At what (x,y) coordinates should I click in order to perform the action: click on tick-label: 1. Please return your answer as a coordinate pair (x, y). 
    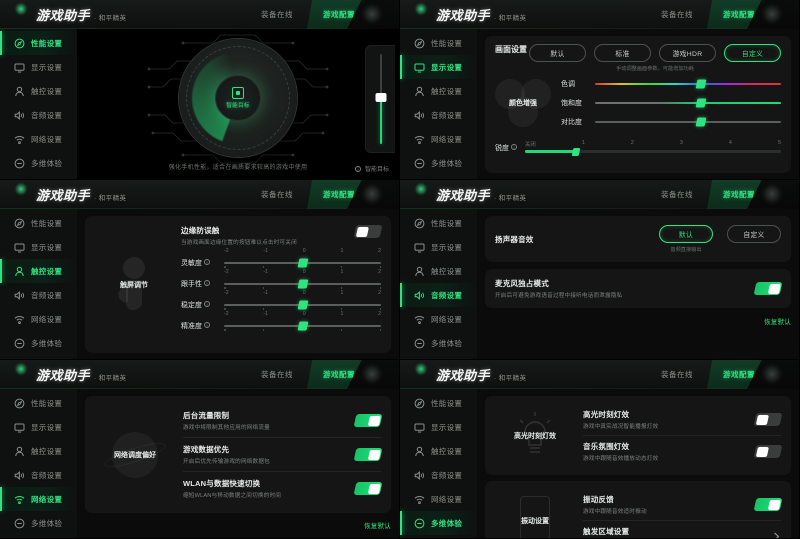
    Looking at the image, I should click on (342, 293).